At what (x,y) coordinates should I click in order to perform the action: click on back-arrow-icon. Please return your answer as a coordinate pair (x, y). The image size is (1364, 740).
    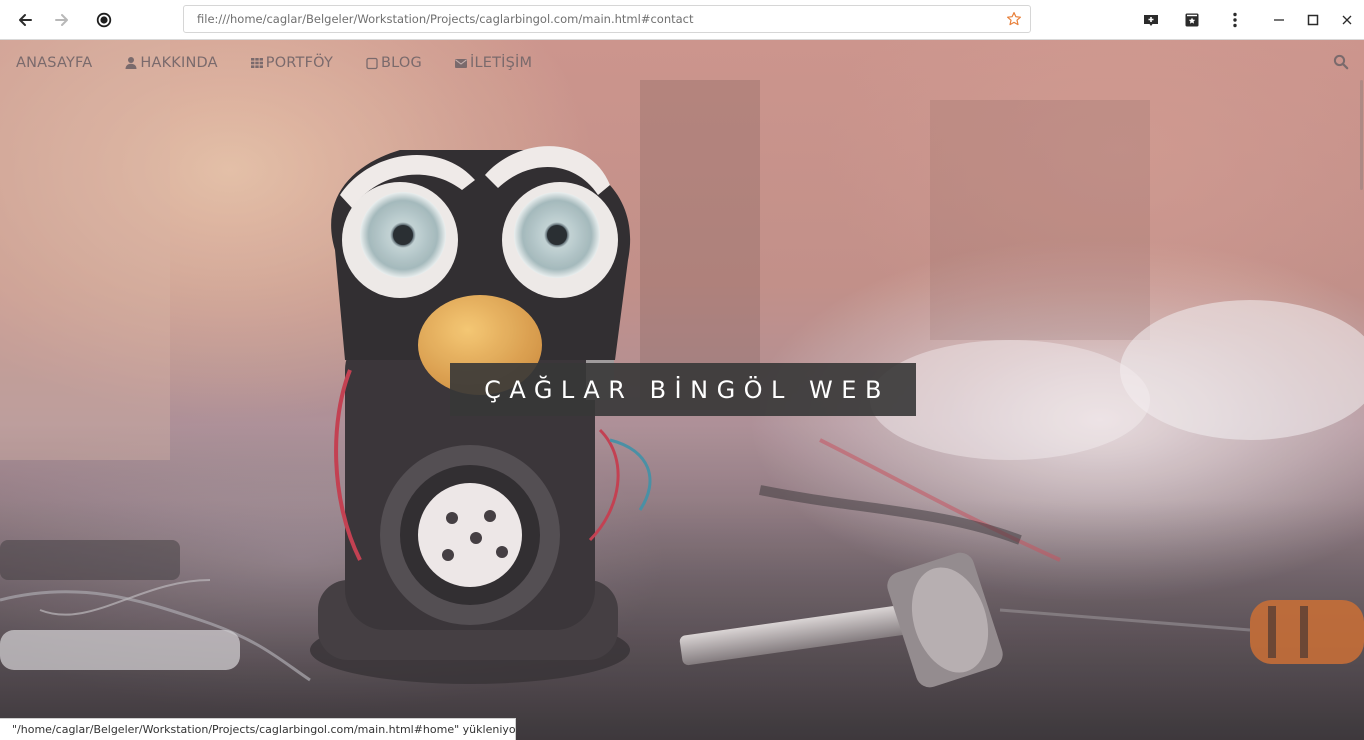
    Looking at the image, I should click on (25, 20).